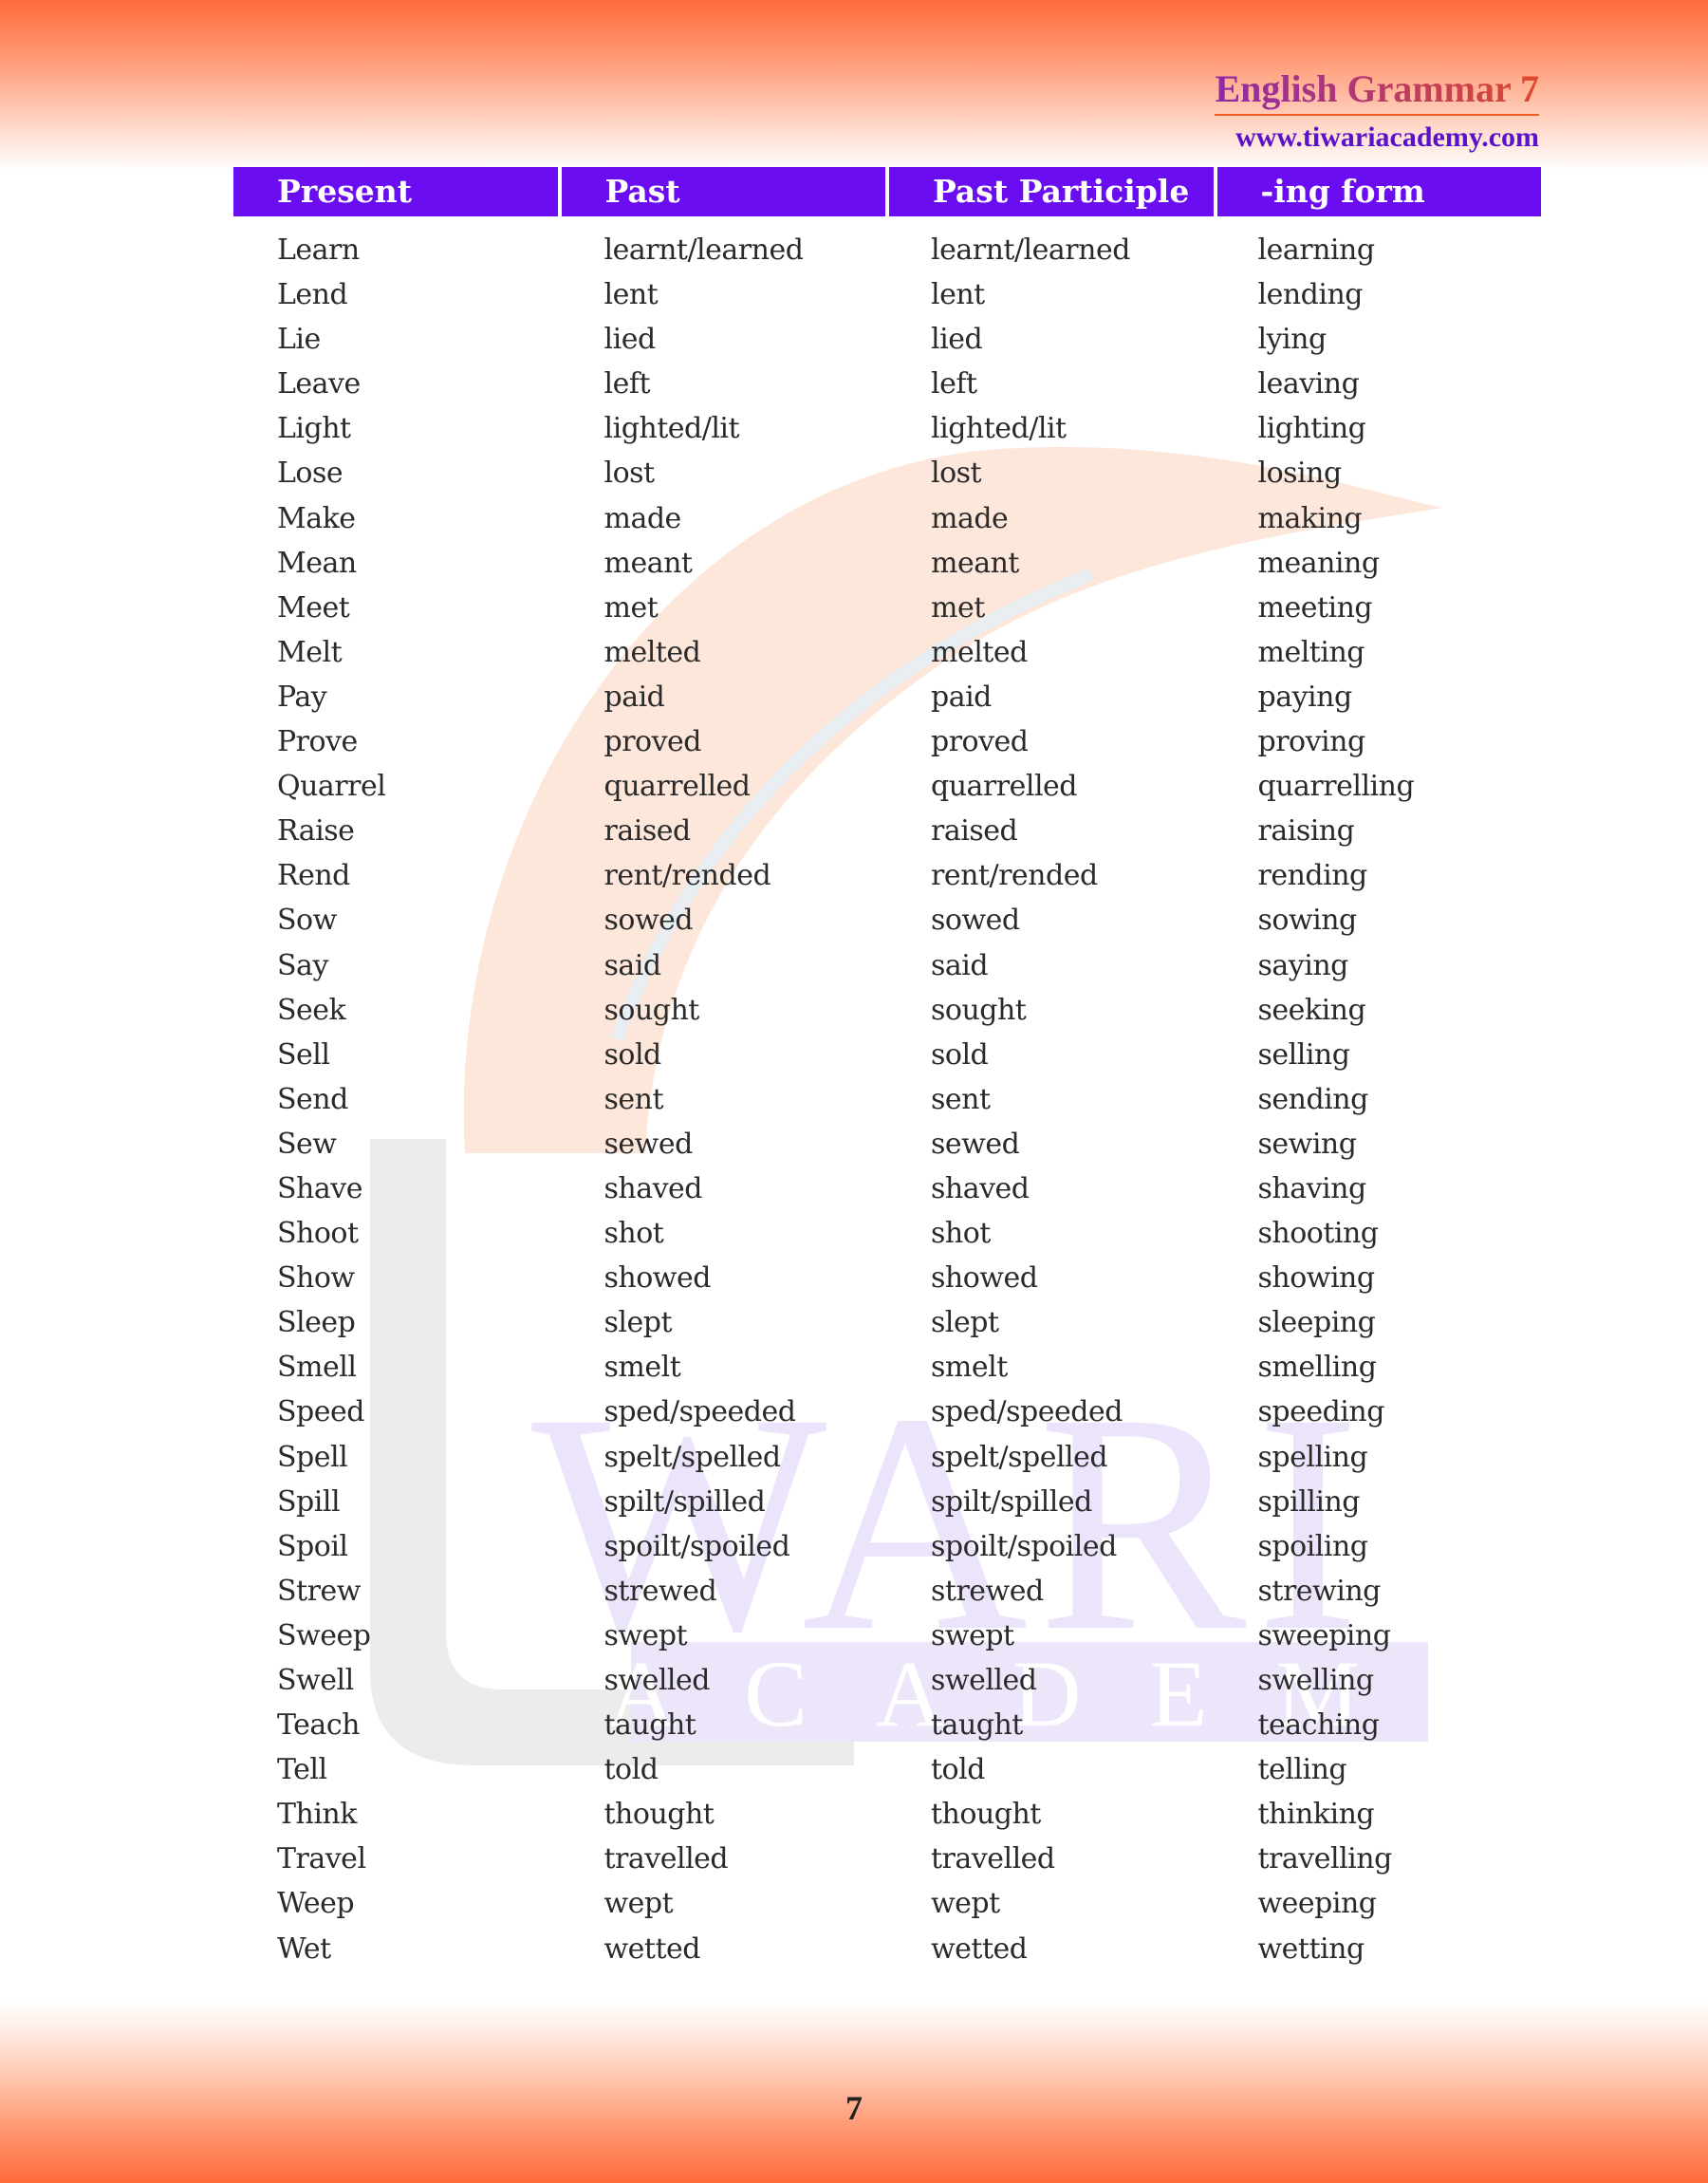  What do you see at coordinates (313, 295) in the screenshot?
I see `cell-present: Lend` at bounding box center [313, 295].